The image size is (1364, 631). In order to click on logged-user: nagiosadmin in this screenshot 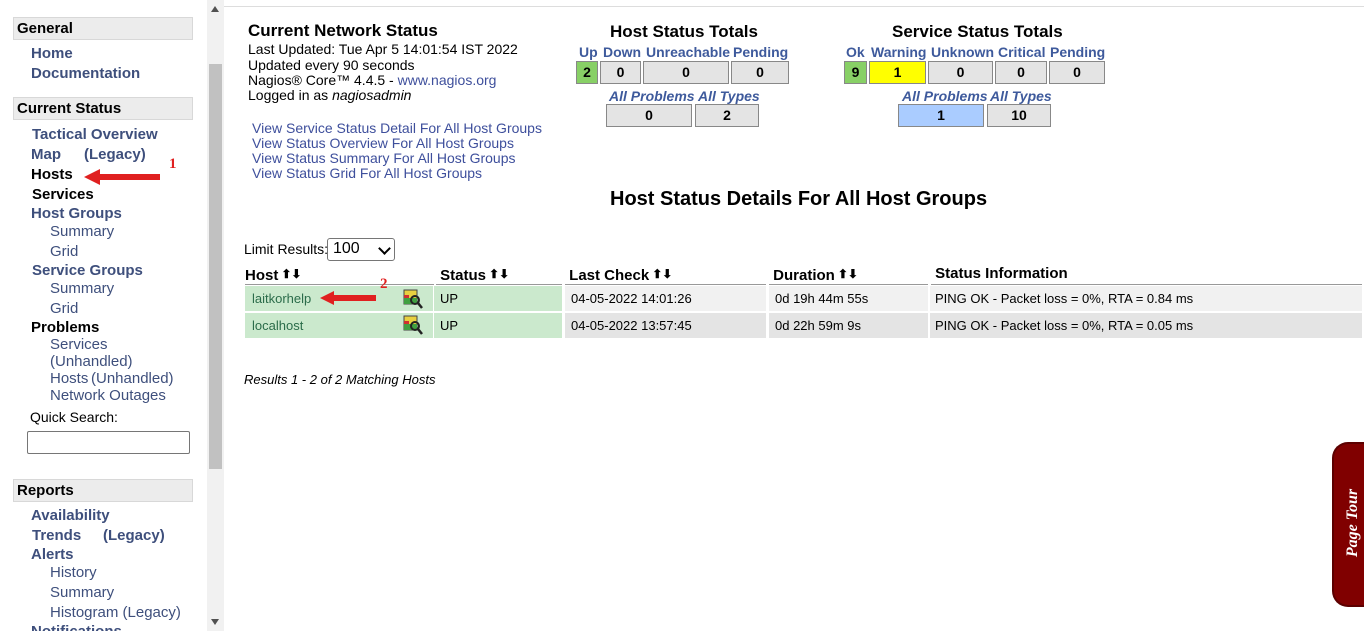, I will do `click(372, 95)`.